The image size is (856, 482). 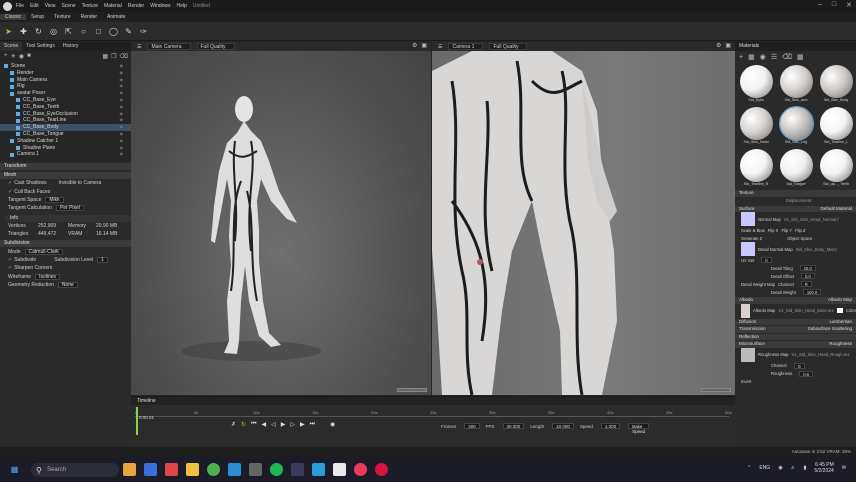 What do you see at coordinates (65, 154) in the screenshot?
I see `tree-item: Camera 1 ◉` at bounding box center [65, 154].